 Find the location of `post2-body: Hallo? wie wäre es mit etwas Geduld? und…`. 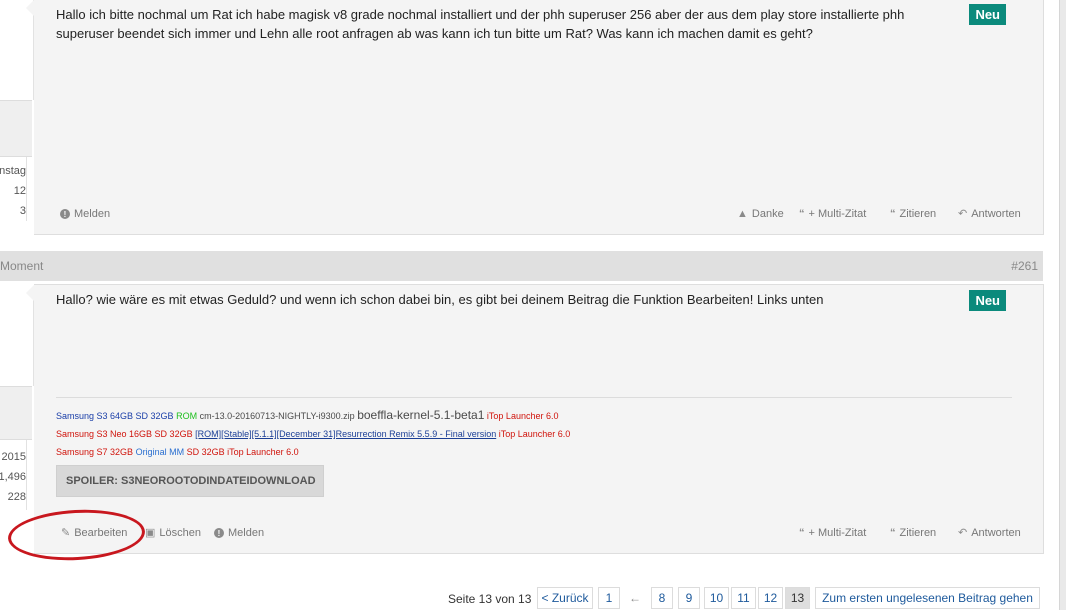

post2-body: Hallo? wie wäre es mit etwas Geduld? und… is located at coordinates (440, 299).